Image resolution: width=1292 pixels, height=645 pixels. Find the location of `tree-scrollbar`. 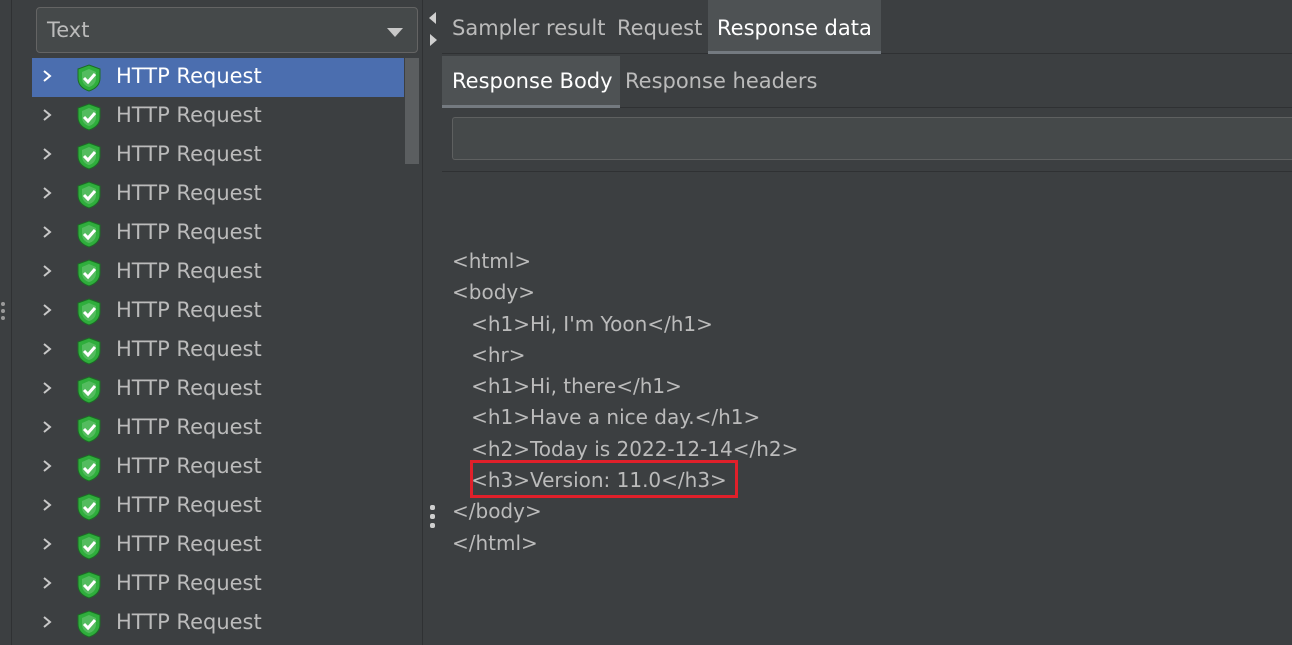

tree-scrollbar is located at coordinates (412, 351).